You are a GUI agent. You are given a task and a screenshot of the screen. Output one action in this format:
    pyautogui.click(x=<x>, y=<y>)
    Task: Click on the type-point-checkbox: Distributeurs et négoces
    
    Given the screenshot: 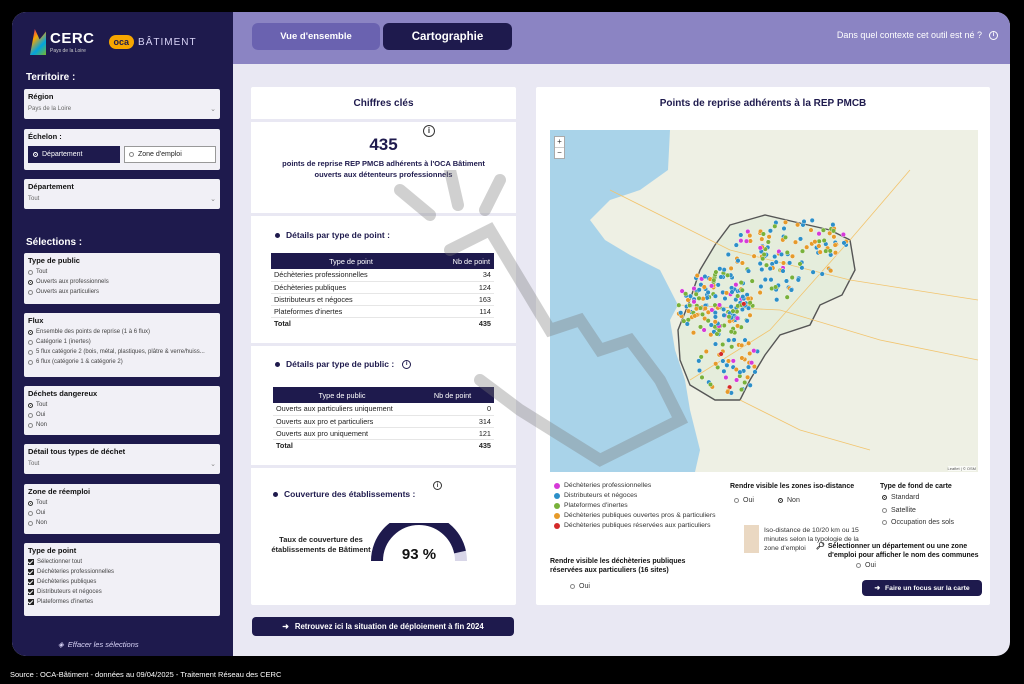 What is the action you would take?
    pyautogui.click(x=122, y=592)
    